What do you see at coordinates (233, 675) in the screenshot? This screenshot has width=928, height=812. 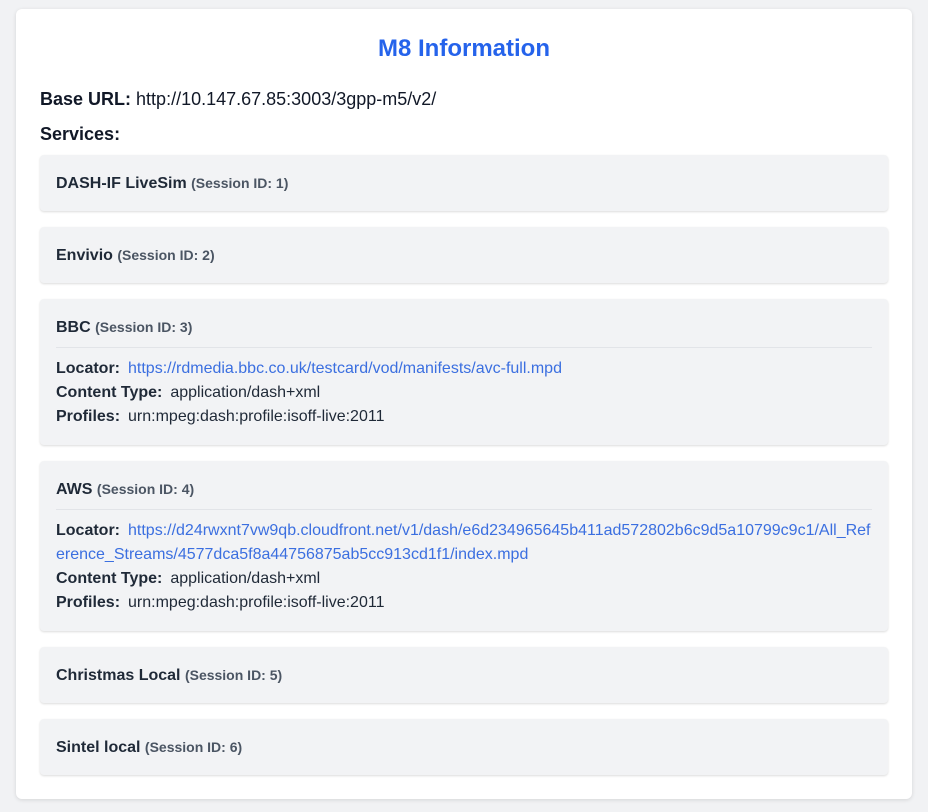 I see `session-id: (Session ID: 5)` at bounding box center [233, 675].